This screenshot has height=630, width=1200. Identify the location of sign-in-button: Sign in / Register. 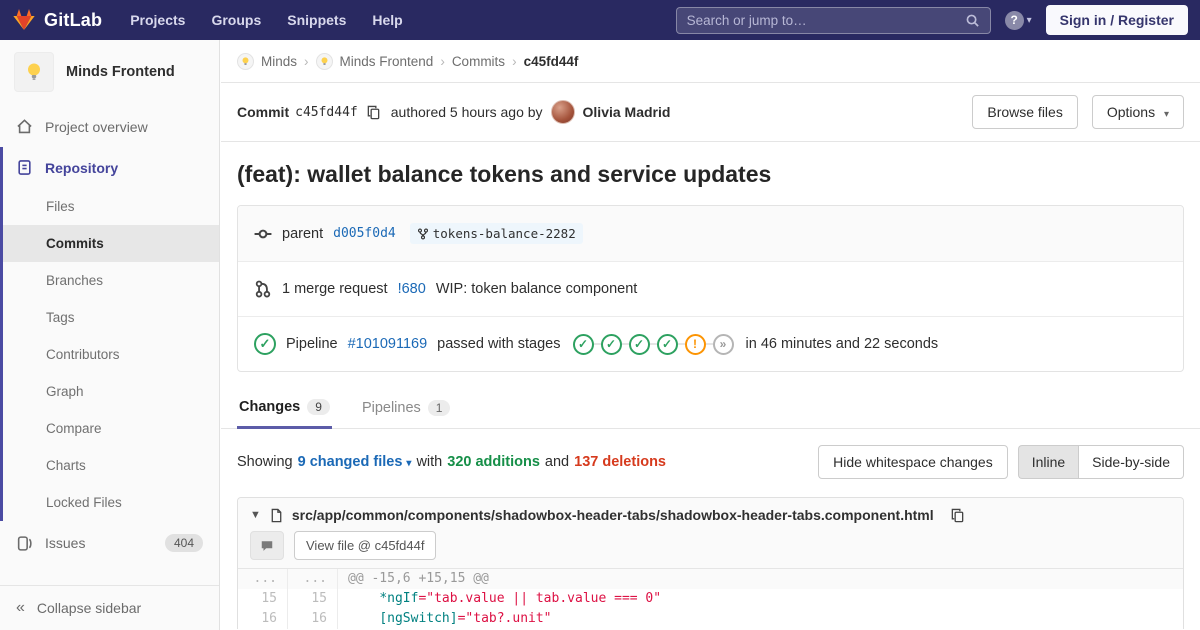
(1116, 20).